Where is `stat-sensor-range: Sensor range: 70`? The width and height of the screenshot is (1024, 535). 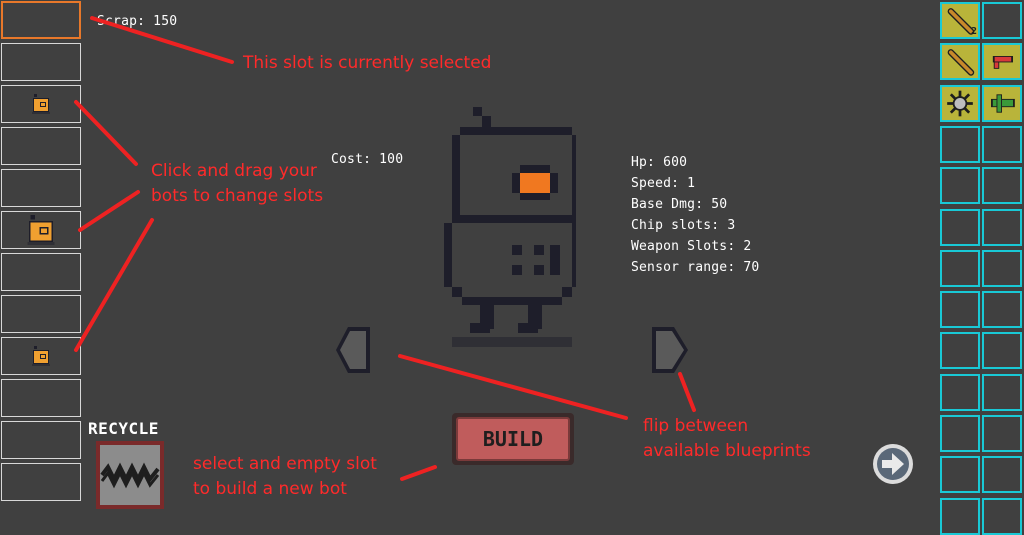 stat-sensor-range: Sensor range: 70 is located at coordinates (695, 267).